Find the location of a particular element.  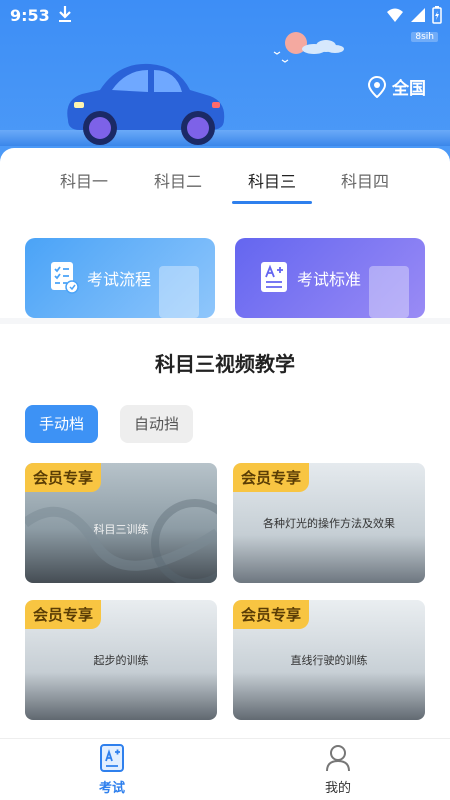

exam-standard-card: 考试标准 is located at coordinates (330, 278).